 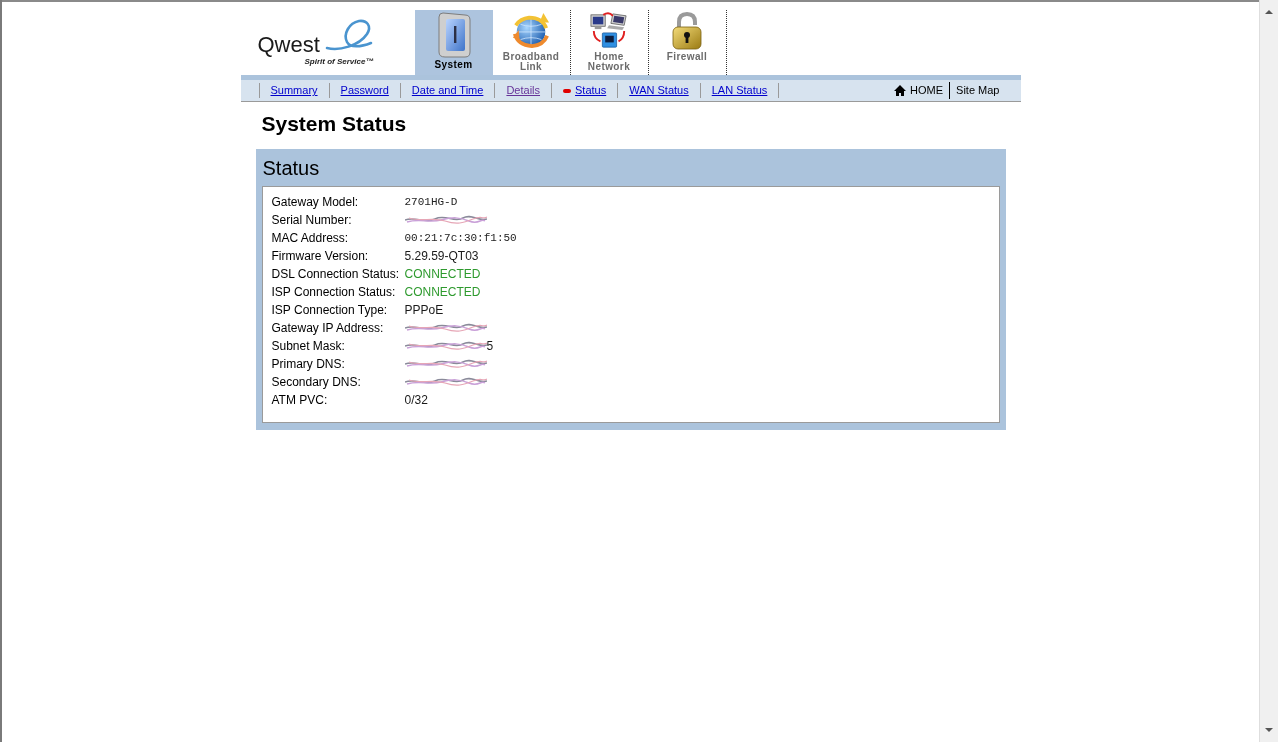 I want to click on subnav-link: Status, so click(x=591, y=90).